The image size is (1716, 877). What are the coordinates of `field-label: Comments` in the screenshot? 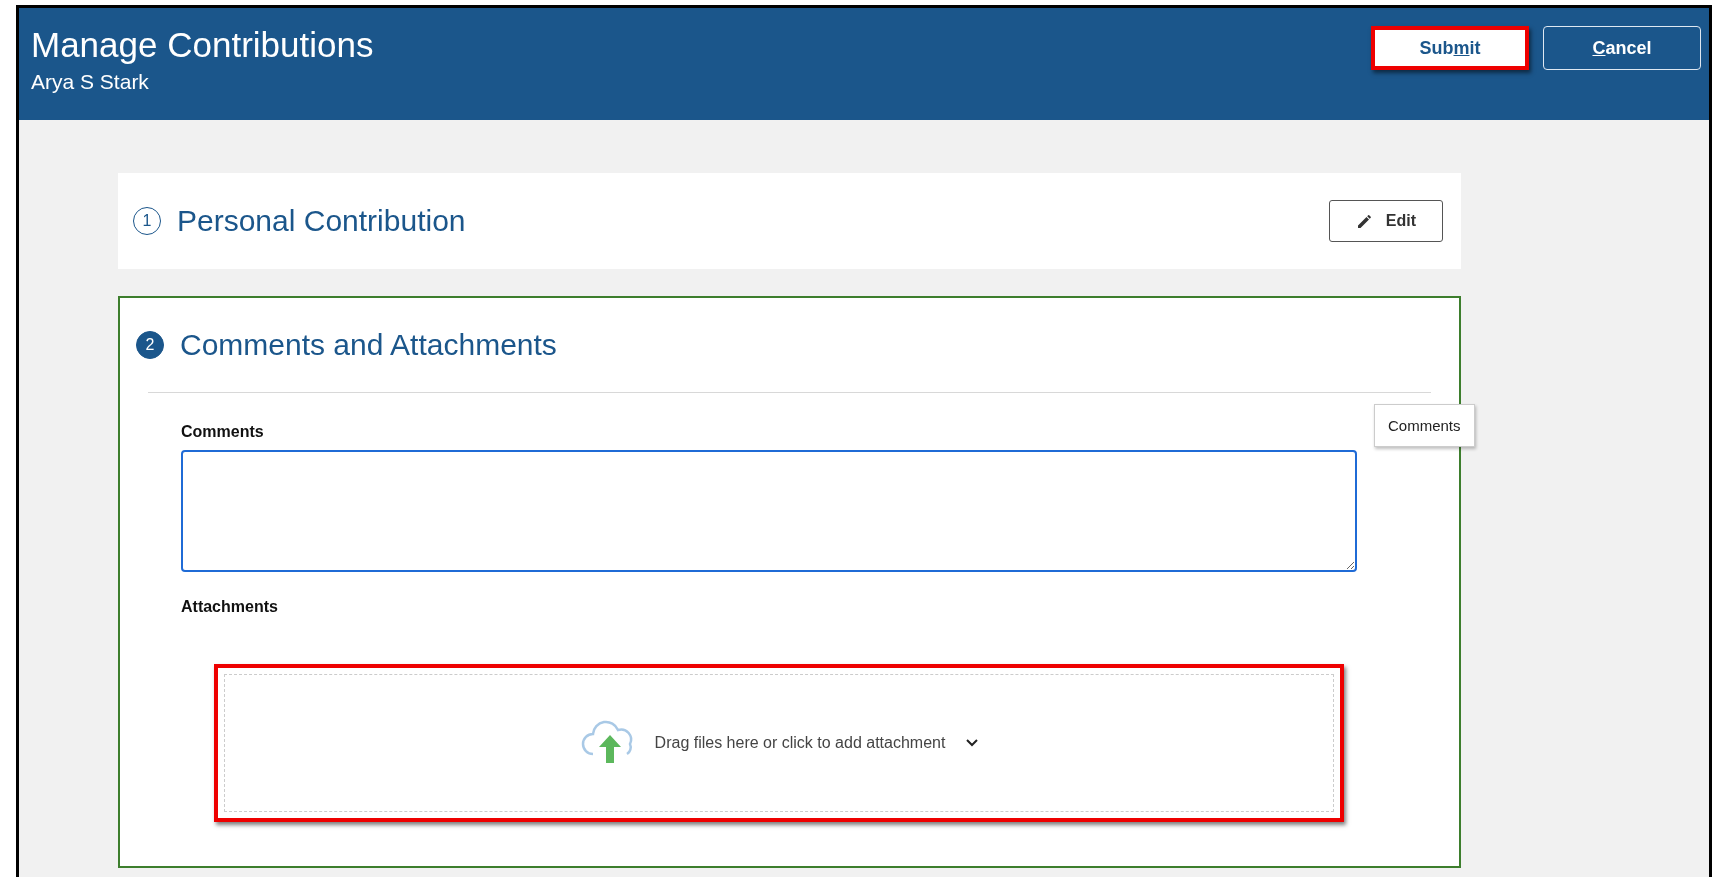 It's located at (222, 432).